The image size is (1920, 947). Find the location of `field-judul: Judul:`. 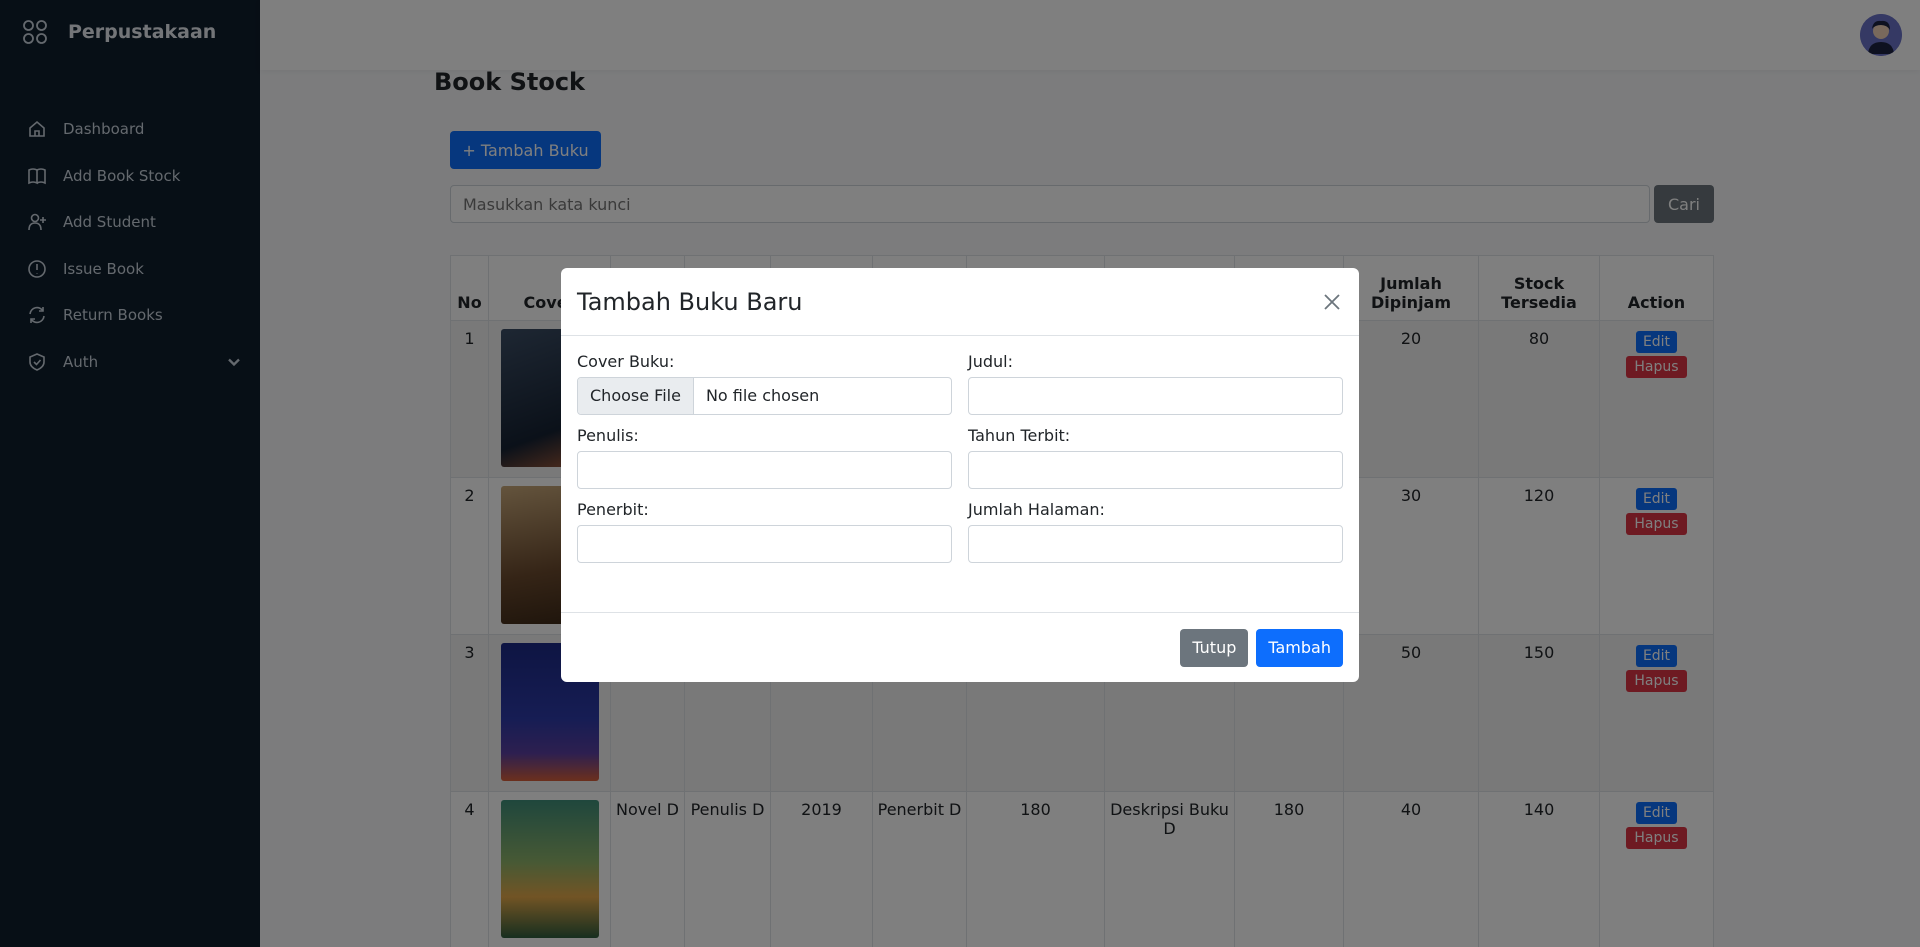

field-judul: Judul: is located at coordinates (1155, 383).